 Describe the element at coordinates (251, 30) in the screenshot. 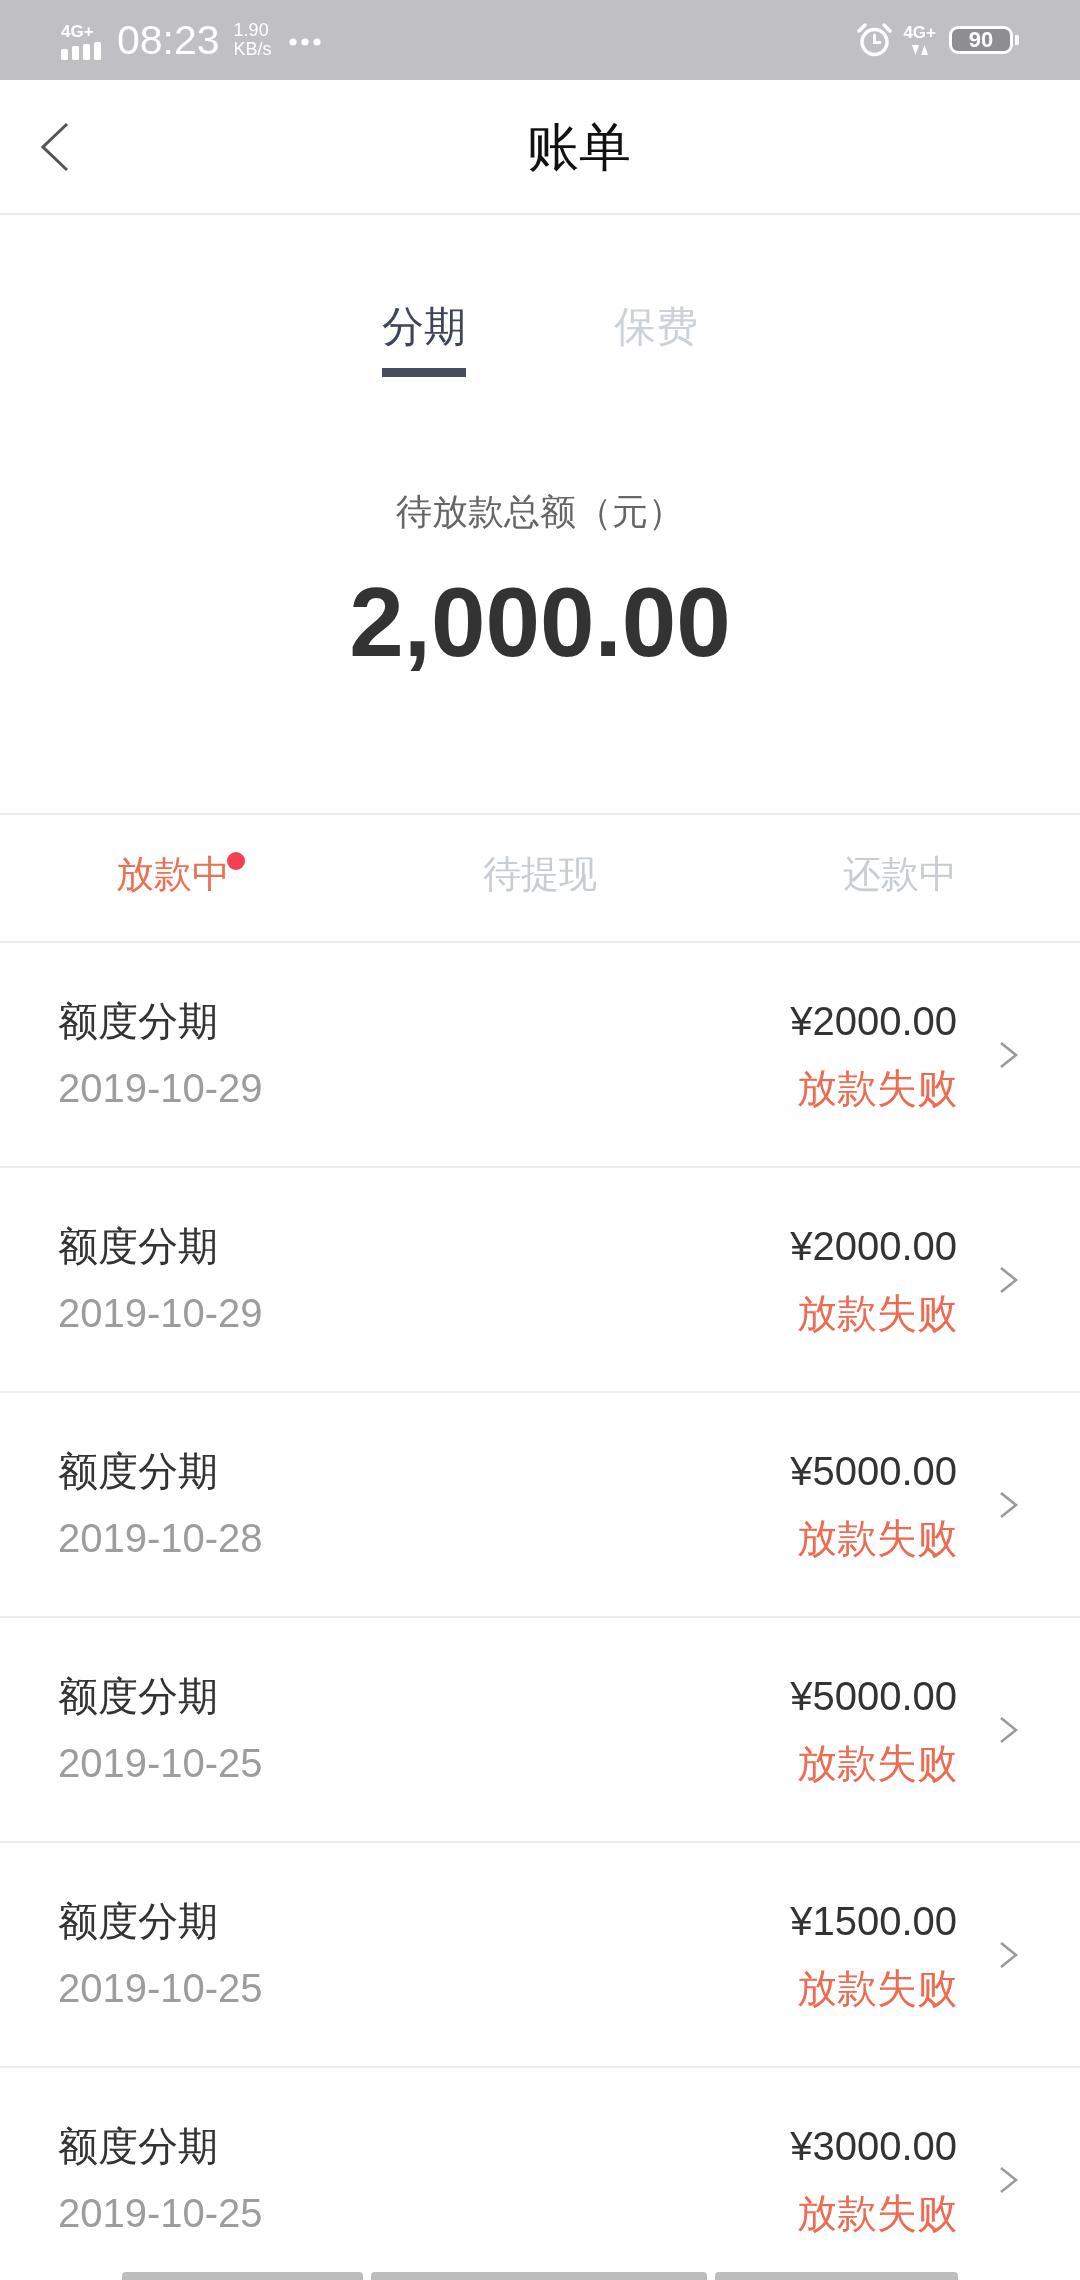

I see `network-speed-value: 1.90` at that location.